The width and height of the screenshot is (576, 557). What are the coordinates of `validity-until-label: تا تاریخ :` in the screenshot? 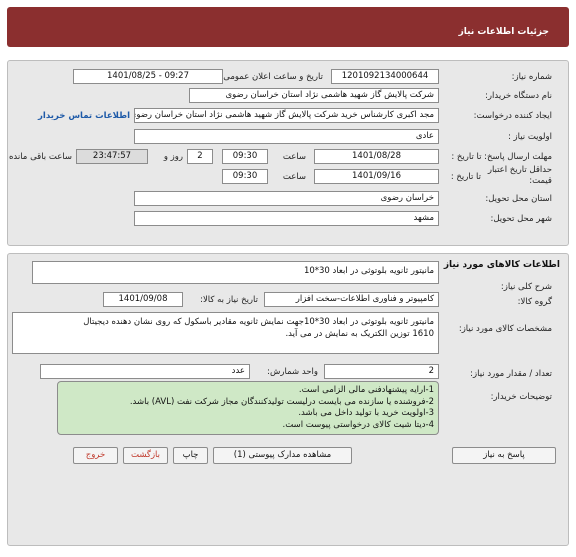 It's located at (465, 177).